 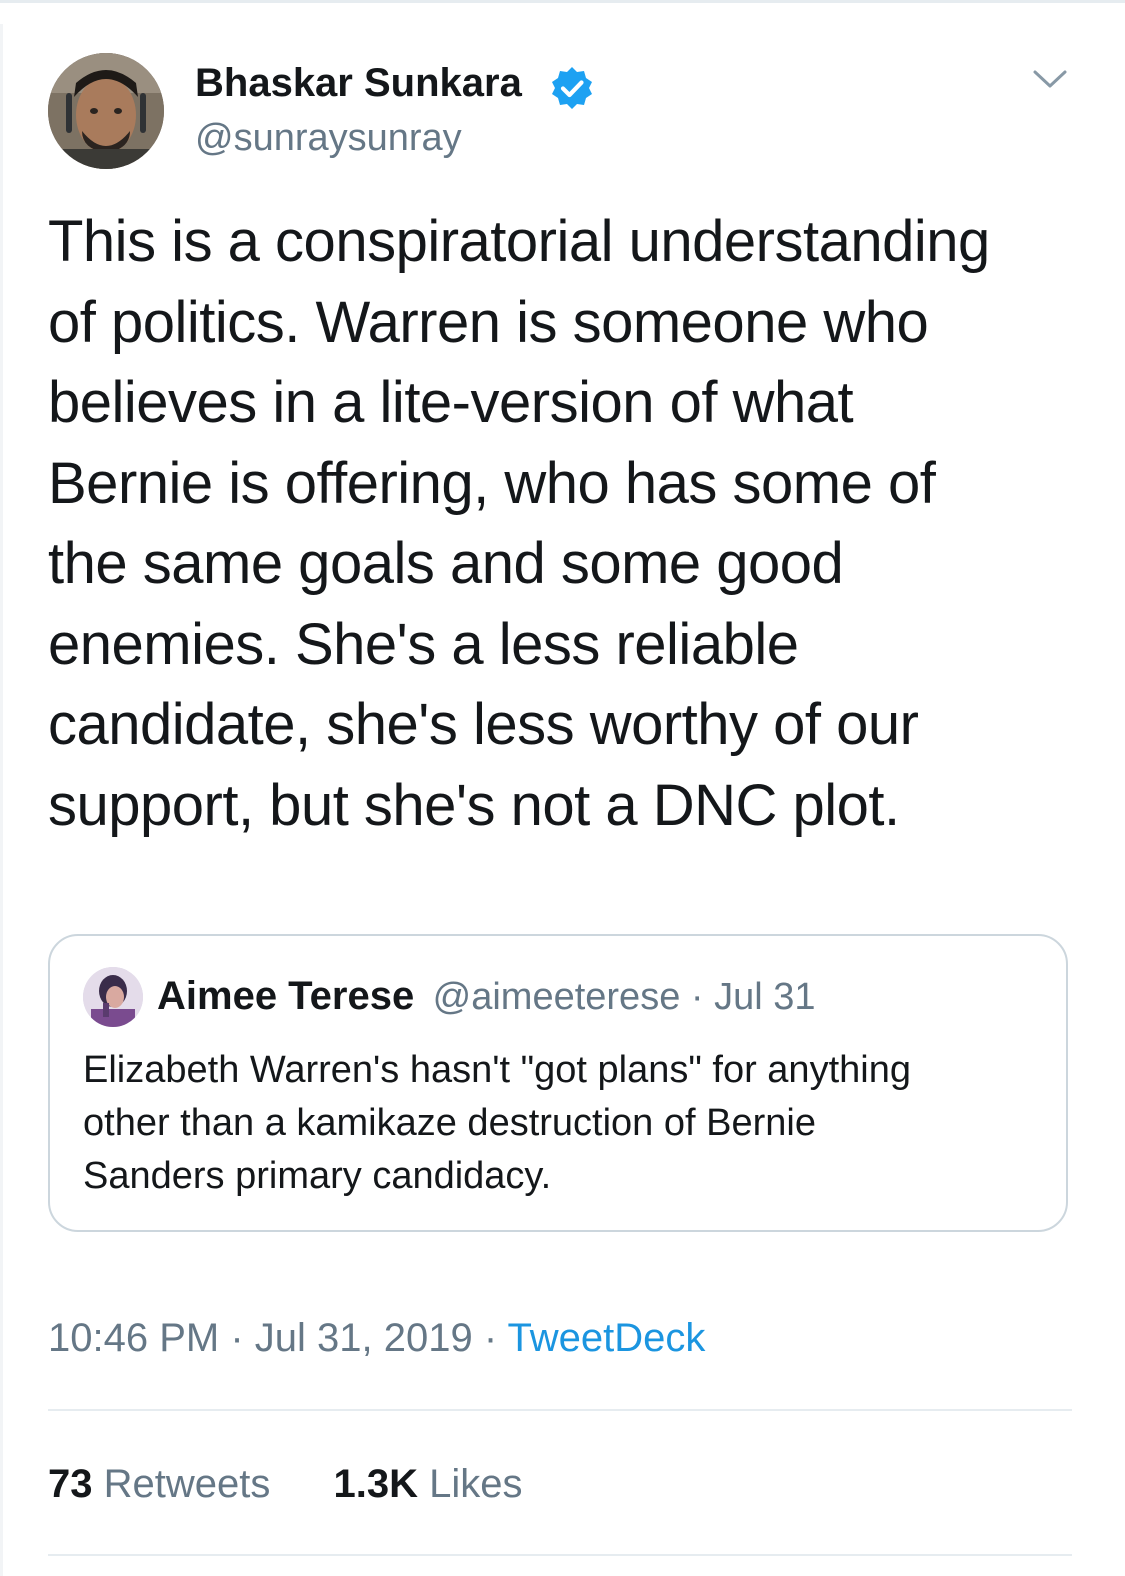 What do you see at coordinates (285, 996) in the screenshot?
I see `quoted-author-name: Aimee Terese` at bounding box center [285, 996].